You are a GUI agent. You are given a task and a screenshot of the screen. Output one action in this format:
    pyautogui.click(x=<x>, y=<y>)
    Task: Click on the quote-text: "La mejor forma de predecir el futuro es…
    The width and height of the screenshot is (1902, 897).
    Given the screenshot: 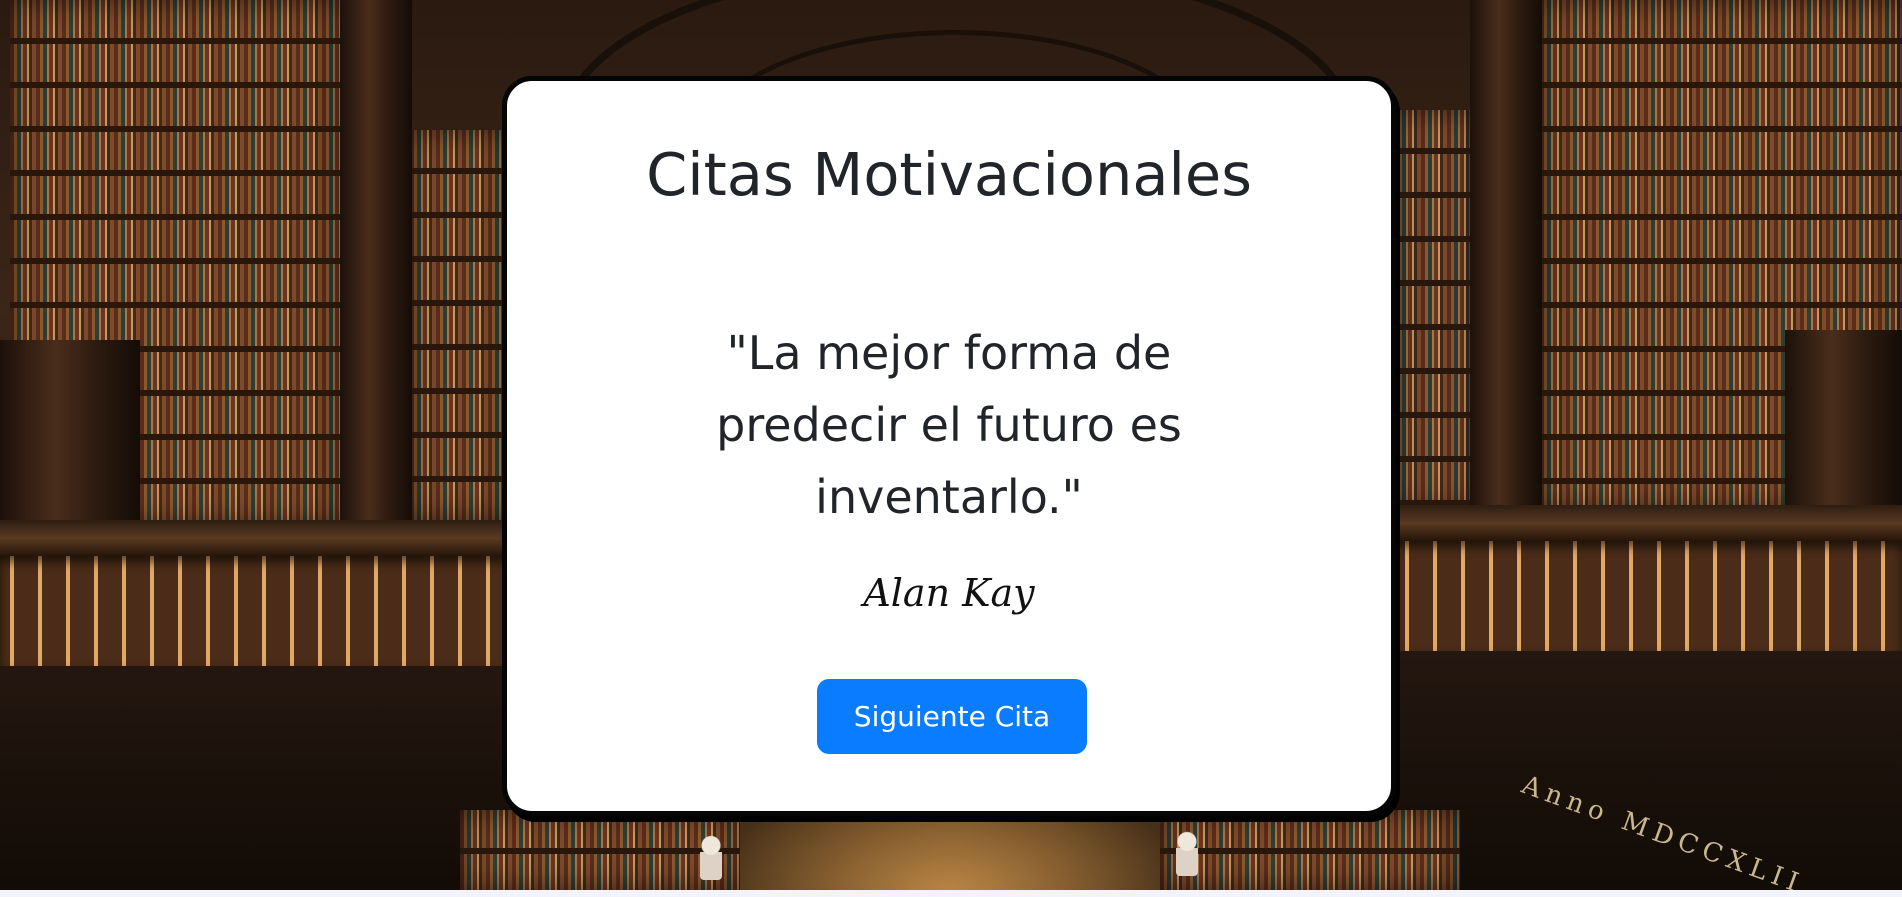 What is the action you would take?
    pyautogui.click(x=949, y=425)
    